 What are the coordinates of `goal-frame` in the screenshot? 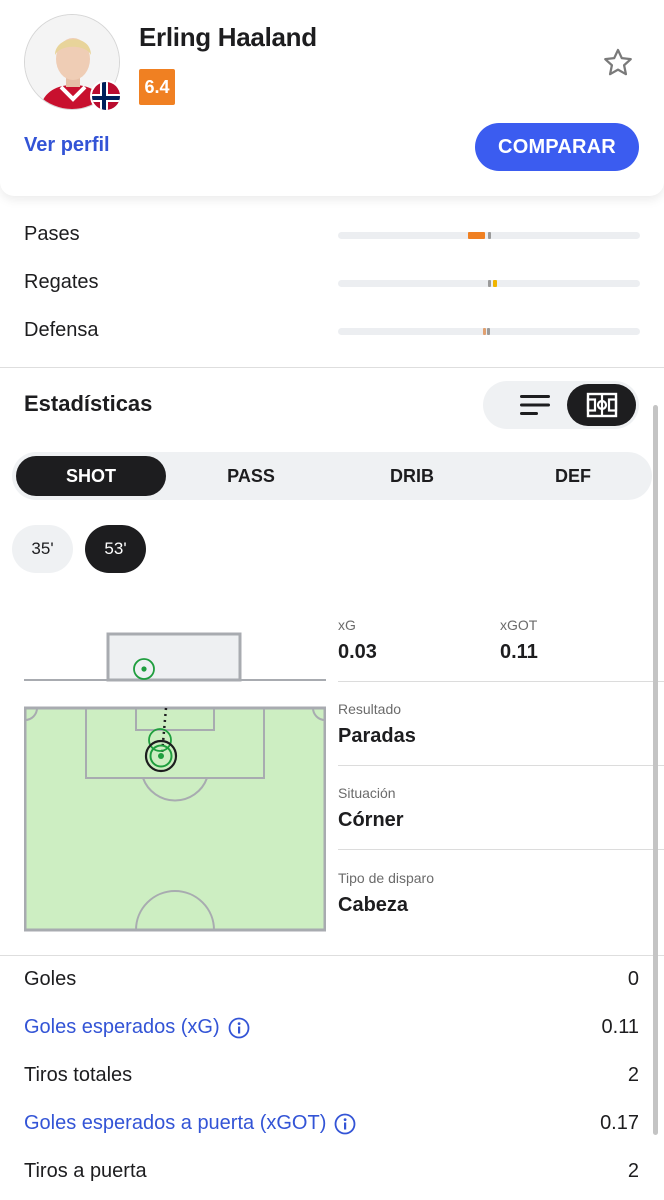 It's located at (174, 657).